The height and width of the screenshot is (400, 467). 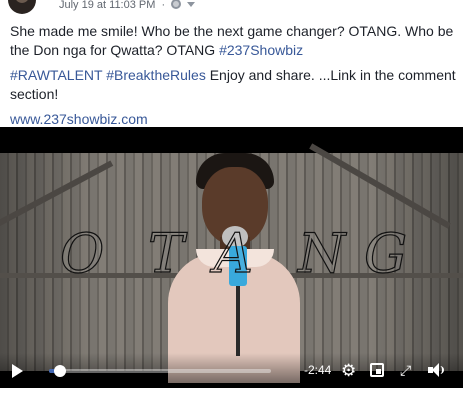 I want to click on volume-cone, so click(x=435, y=370).